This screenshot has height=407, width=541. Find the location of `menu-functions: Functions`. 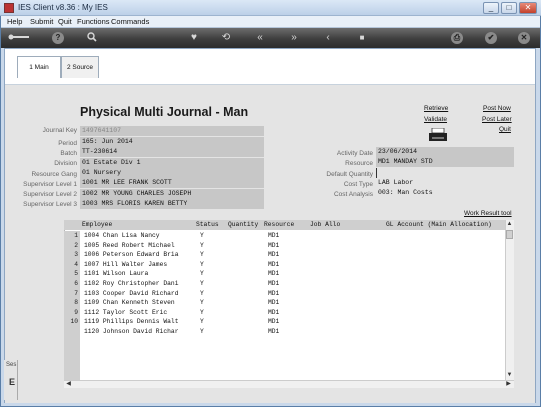

menu-functions: Functions is located at coordinates (93, 21).